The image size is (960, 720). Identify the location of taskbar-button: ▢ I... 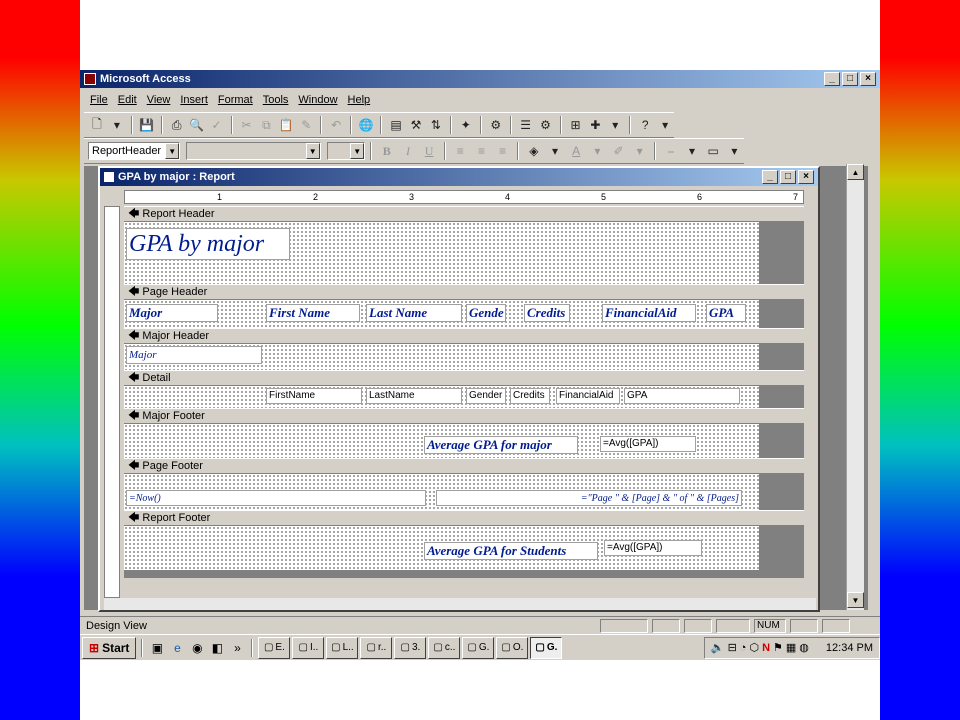
(308, 647).